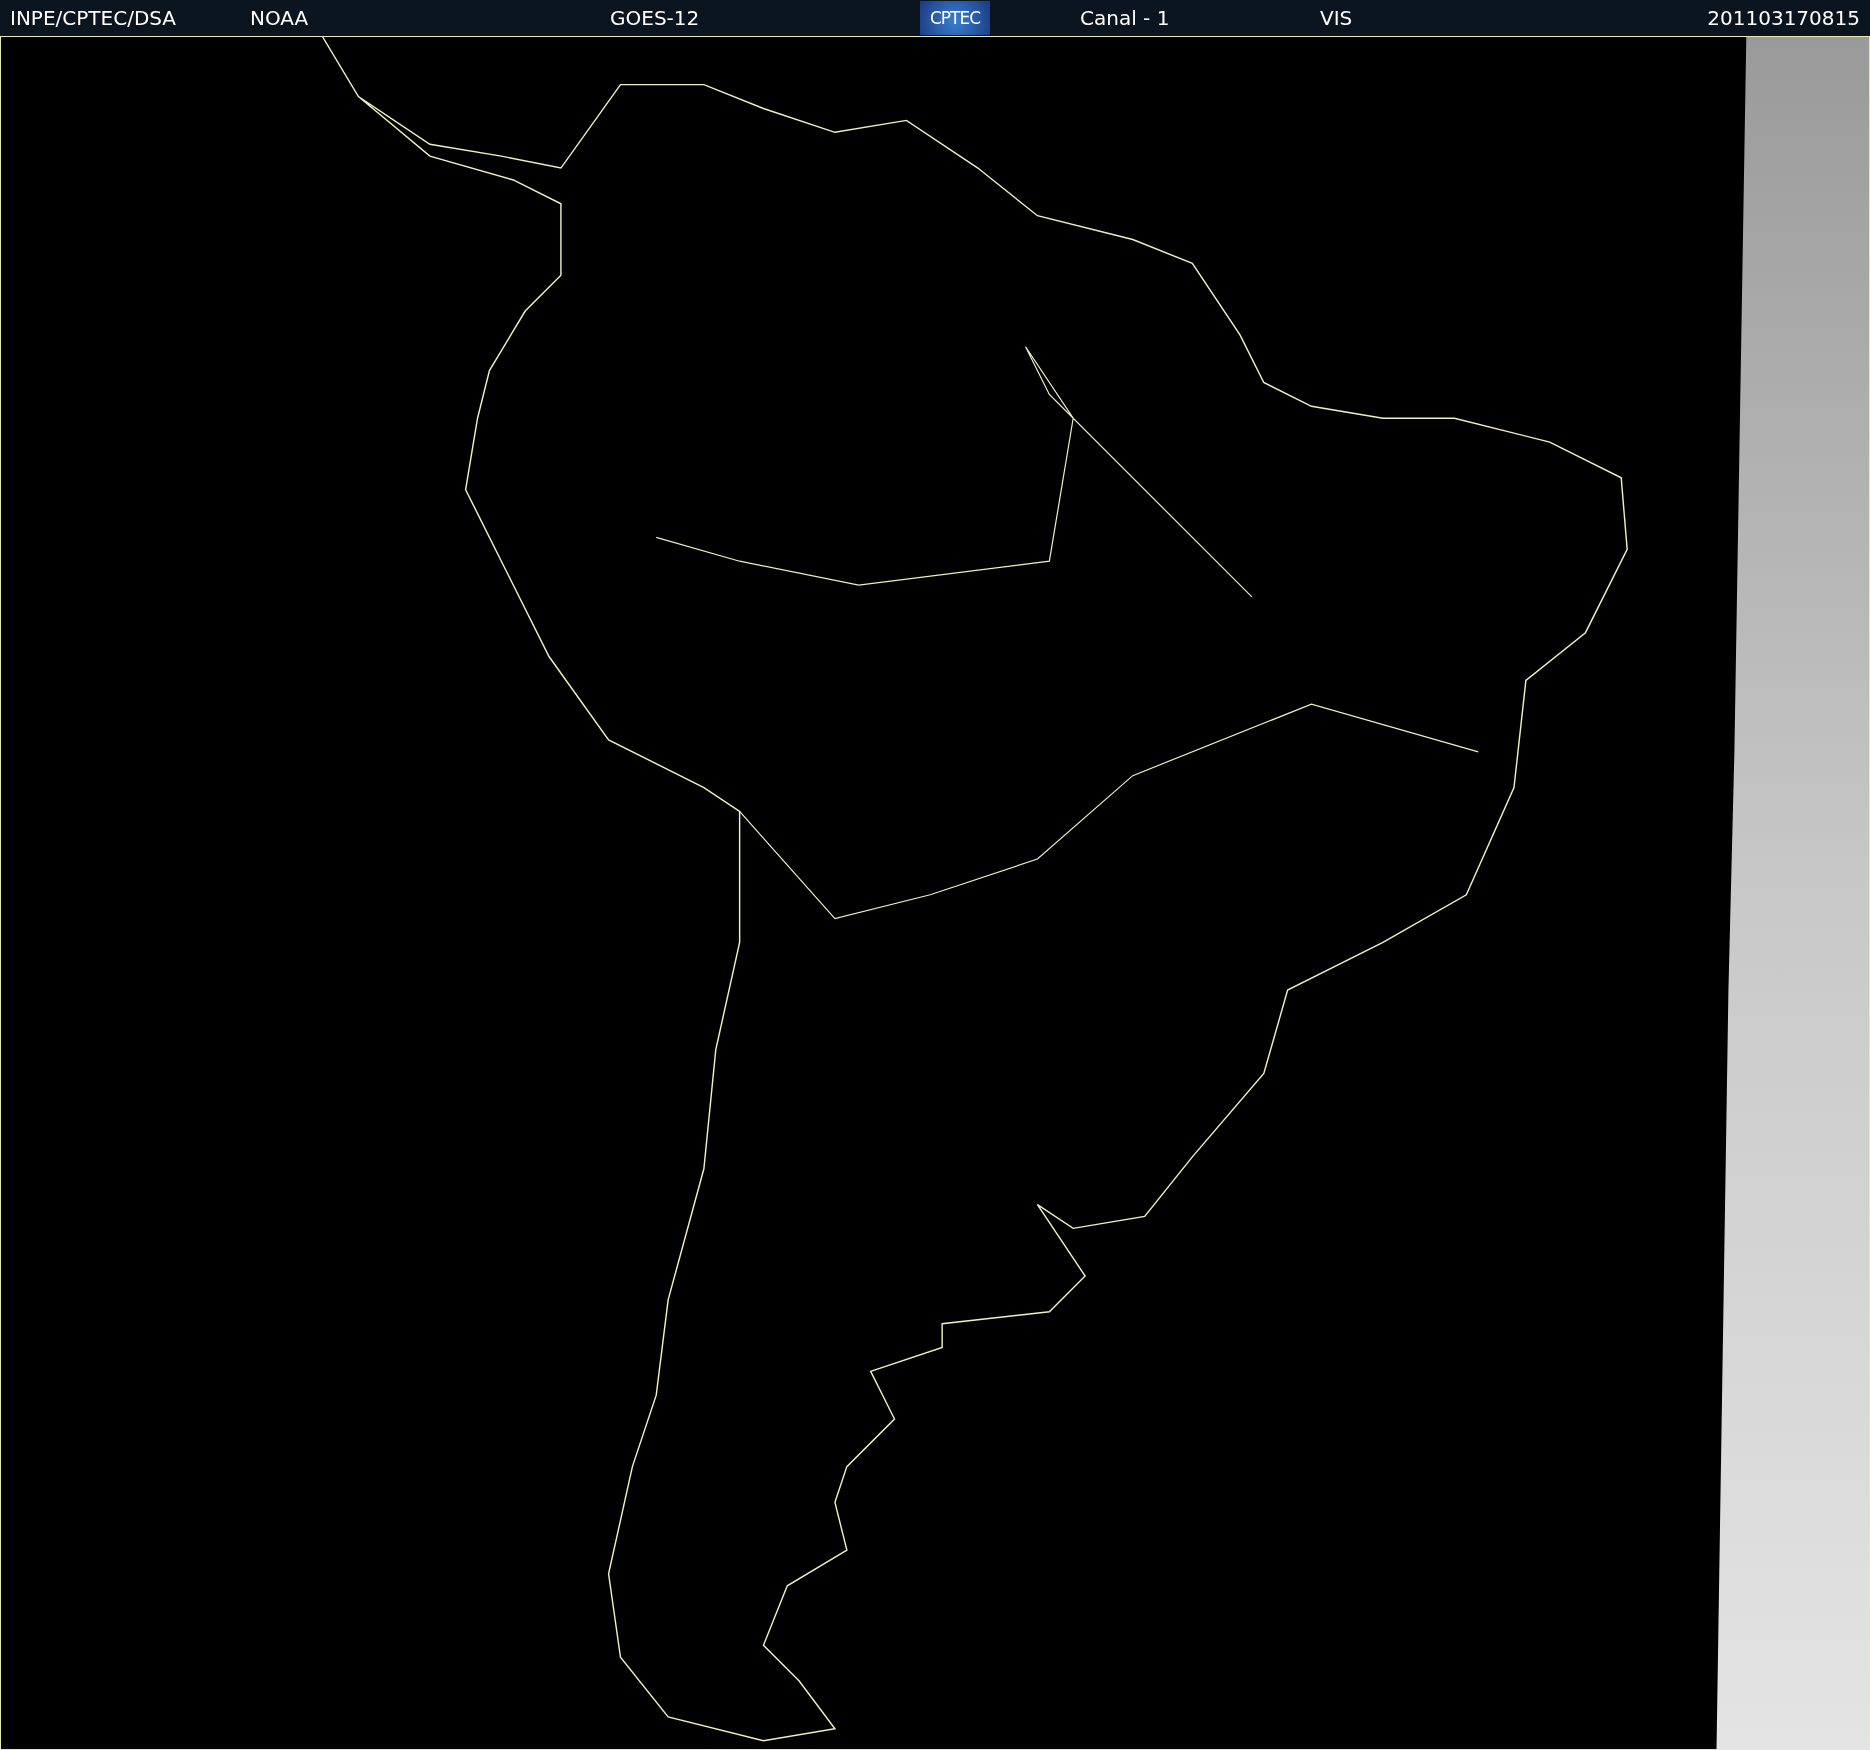 This screenshot has height=1750, width=1870. Describe the element at coordinates (1336, 18) in the screenshot. I see `header-label: VIS` at that location.